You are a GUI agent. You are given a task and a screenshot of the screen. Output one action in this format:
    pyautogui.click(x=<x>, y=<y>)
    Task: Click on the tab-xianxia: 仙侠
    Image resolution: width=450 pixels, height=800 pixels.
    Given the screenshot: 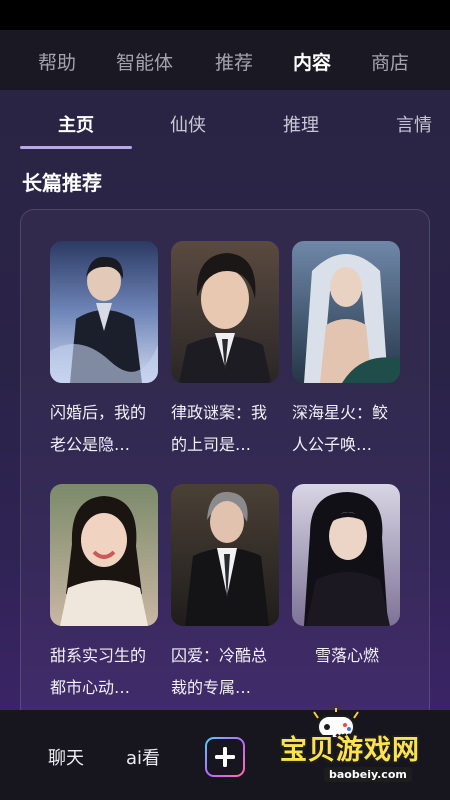 What is the action you would take?
    pyautogui.click(x=188, y=124)
    